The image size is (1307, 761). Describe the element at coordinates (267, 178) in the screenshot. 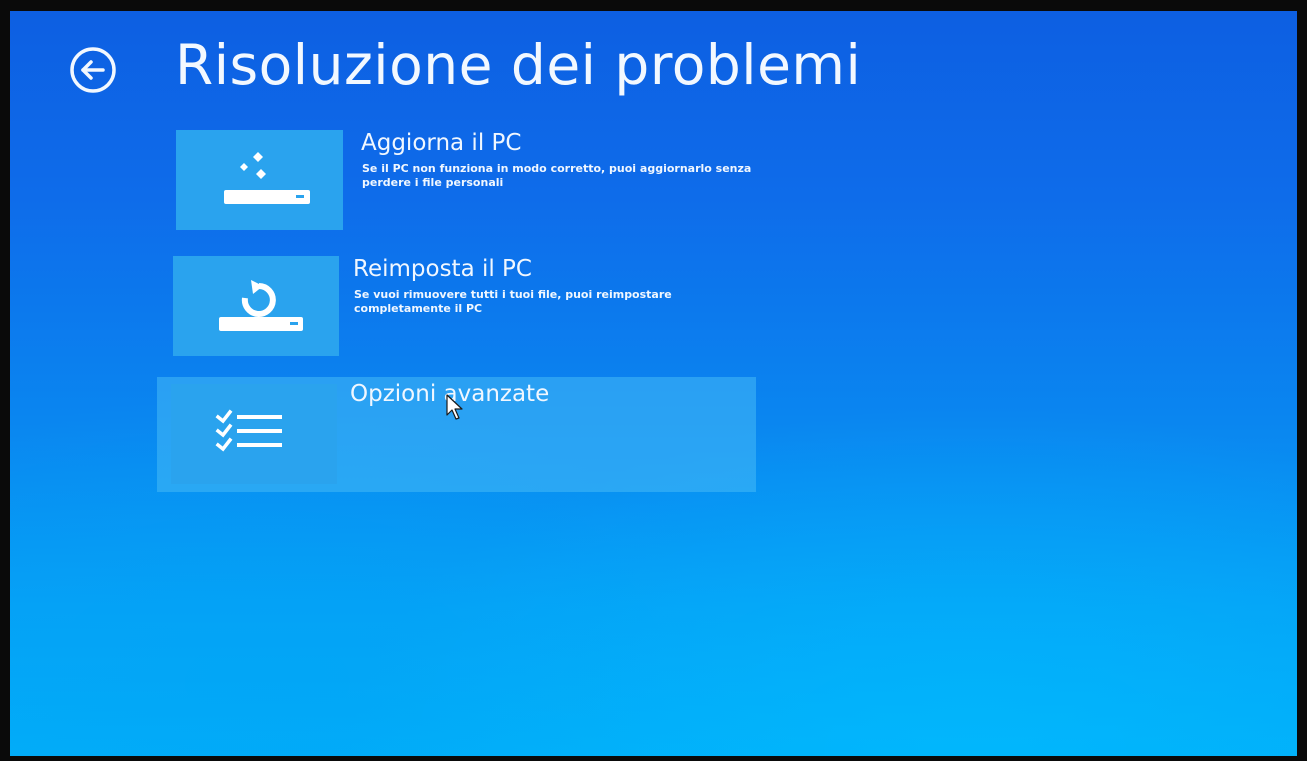

I see `refresh-pc-icon` at that location.